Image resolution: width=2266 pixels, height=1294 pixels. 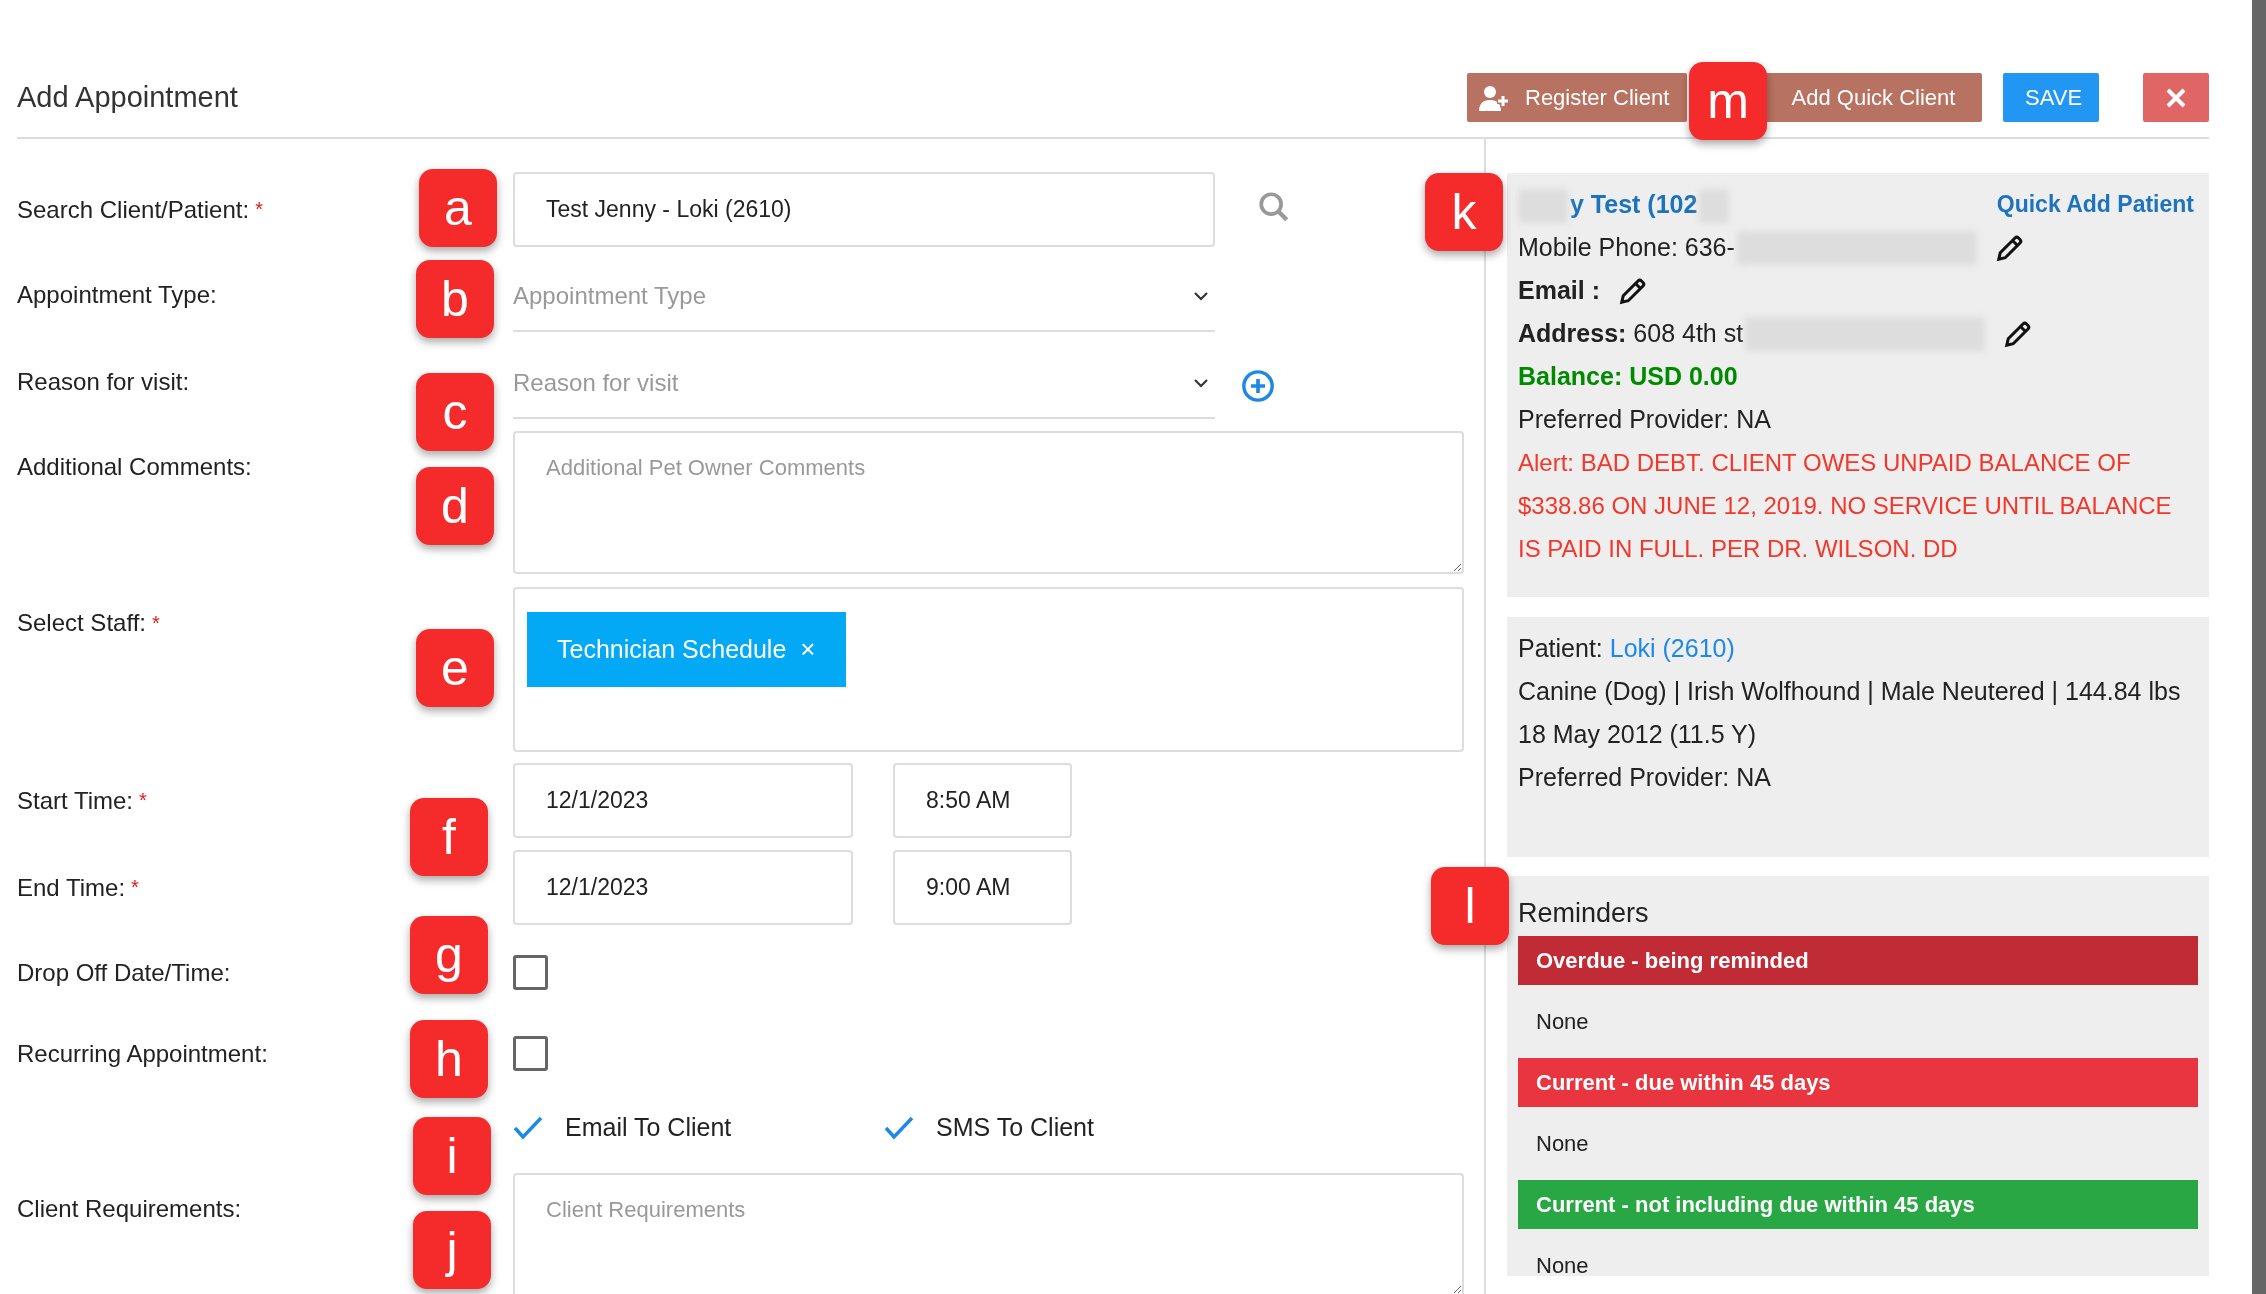 I want to click on patient-label: Patient:, so click(x=1560, y=648).